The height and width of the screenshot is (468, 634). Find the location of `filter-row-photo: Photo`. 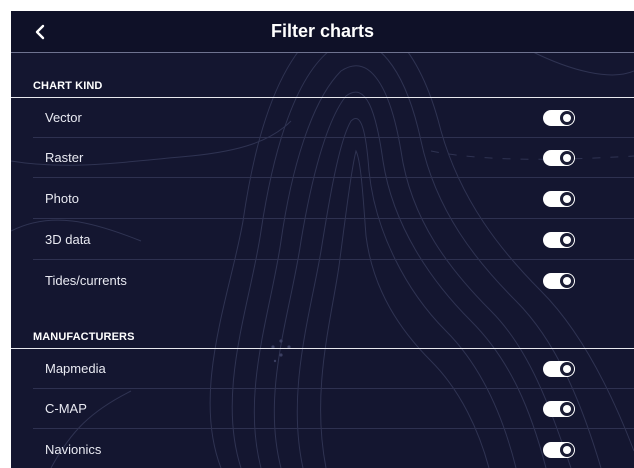

filter-row-photo: Photo is located at coordinates (322, 199).